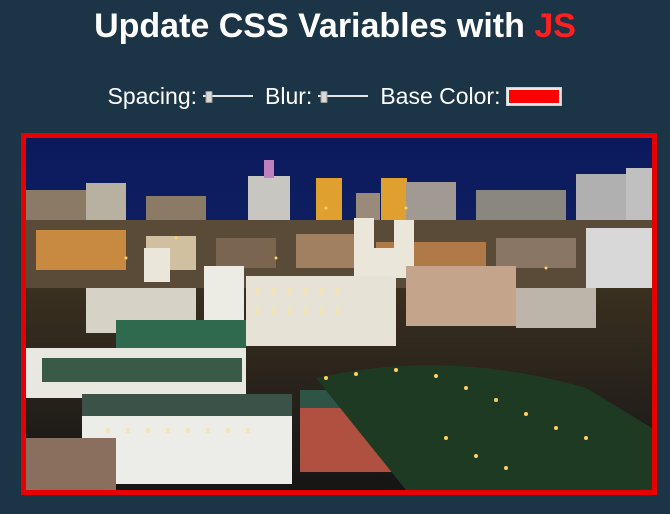 Image resolution: width=670 pixels, height=514 pixels. What do you see at coordinates (228, 96) in the screenshot?
I see `spacing-slider` at bounding box center [228, 96].